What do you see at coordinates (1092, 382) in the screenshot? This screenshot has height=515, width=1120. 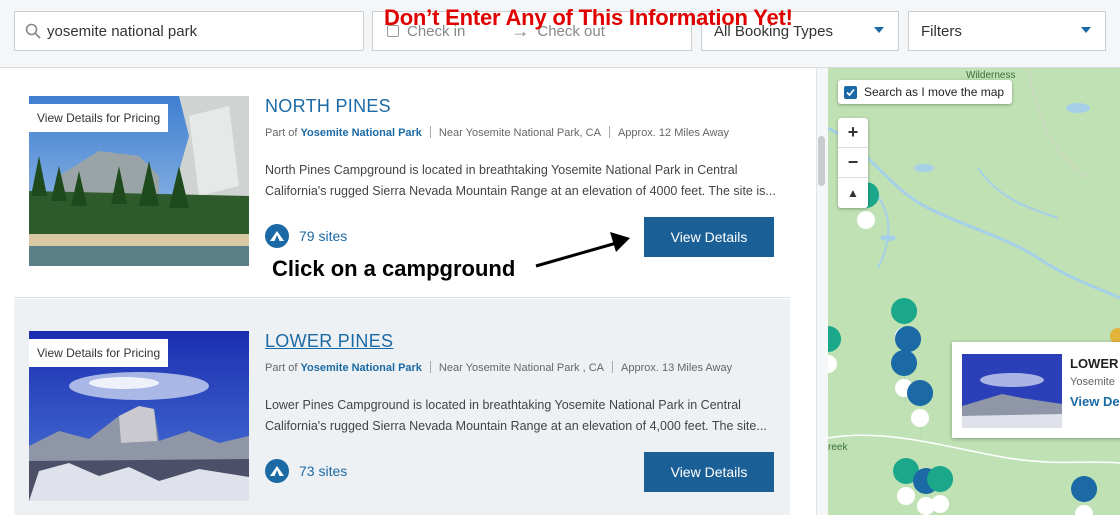 I see `popup-subtitle: Yosemite` at bounding box center [1092, 382].